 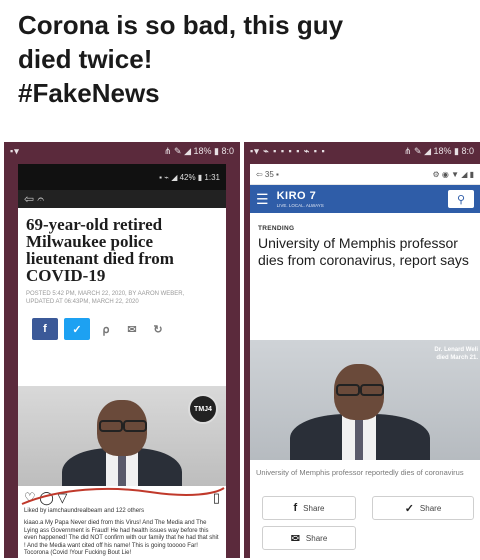 I want to click on hamburger-menu-icon: ☰, so click(x=262, y=199).